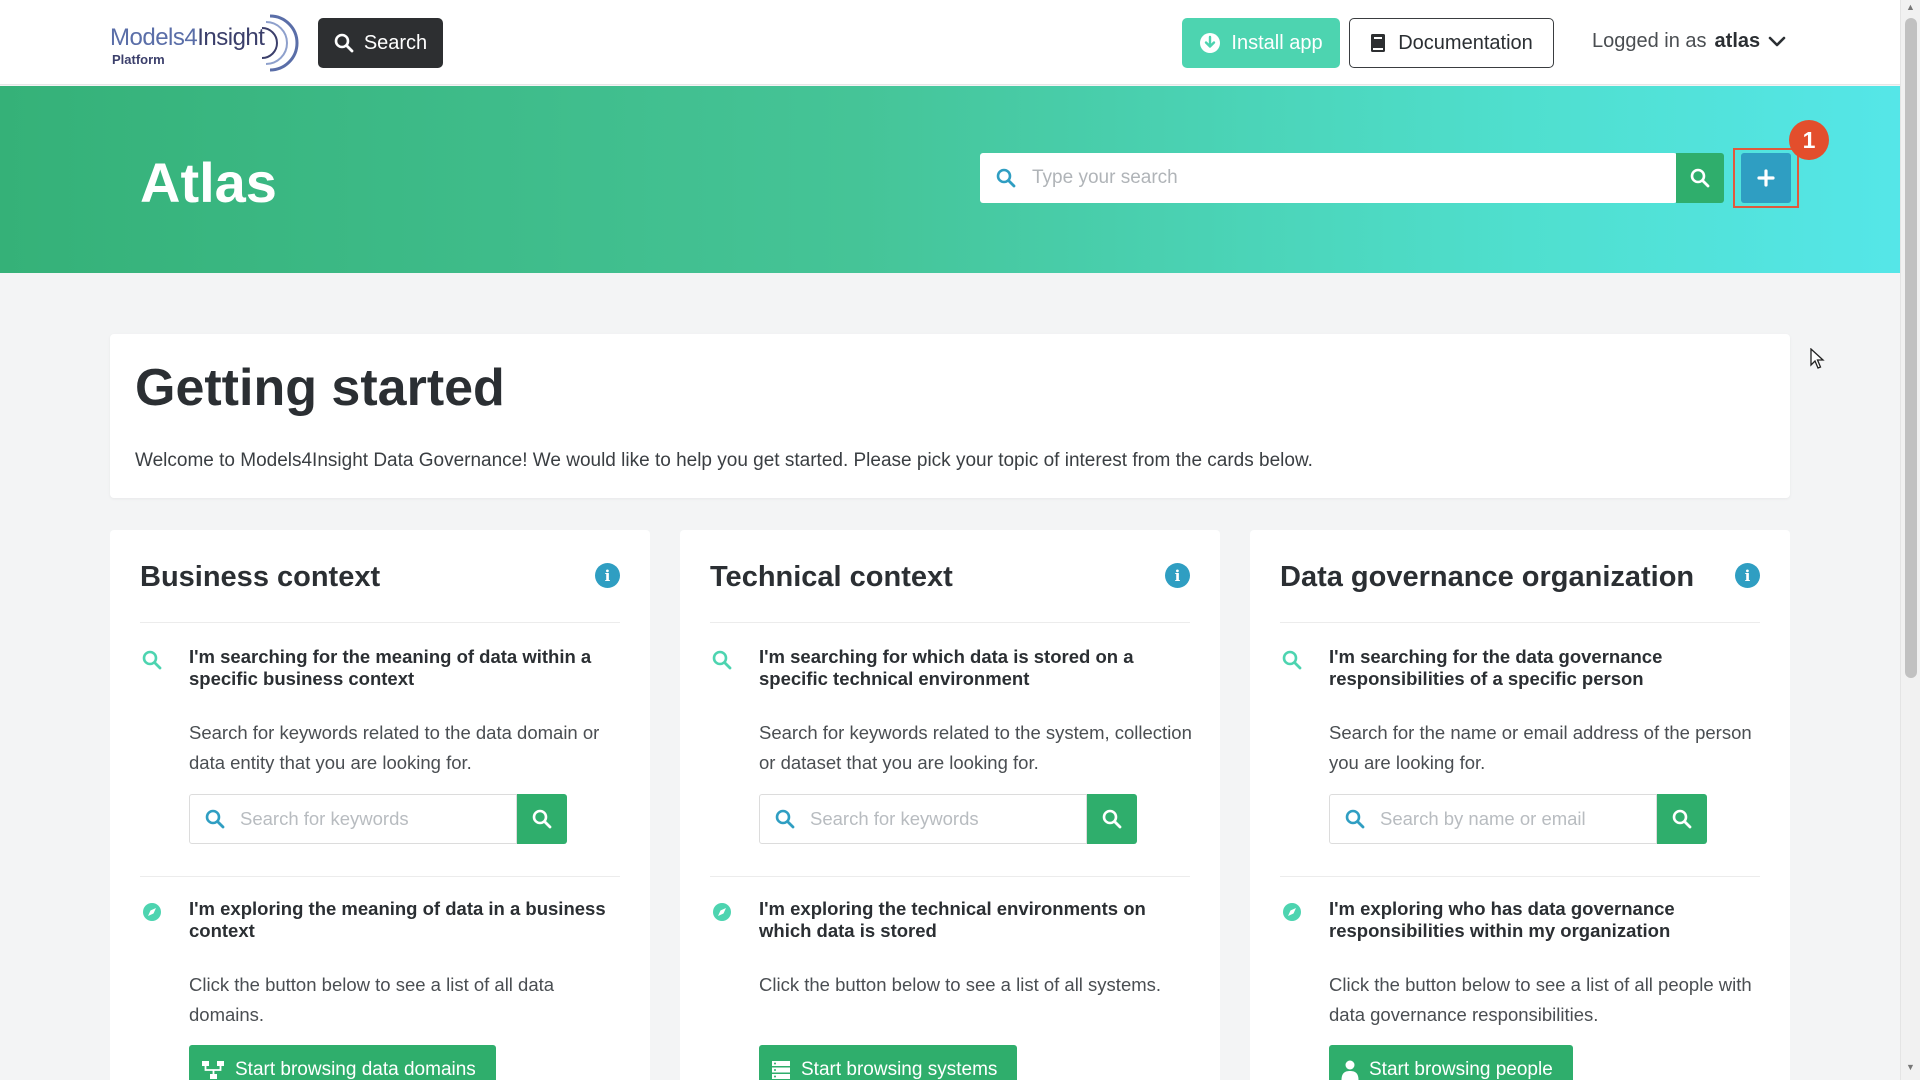 The height and width of the screenshot is (1080, 1920). I want to click on browse-label: Start browsing data domains, so click(355, 1069).